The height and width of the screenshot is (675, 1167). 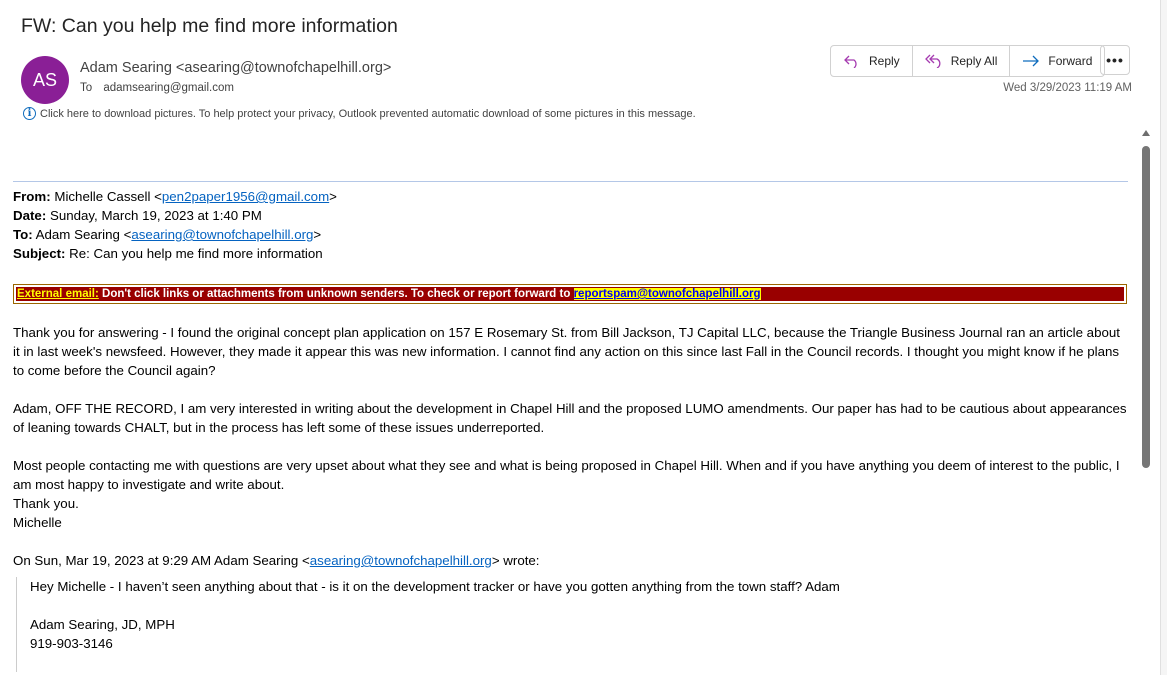 What do you see at coordinates (850, 61) in the screenshot?
I see `reply-icon` at bounding box center [850, 61].